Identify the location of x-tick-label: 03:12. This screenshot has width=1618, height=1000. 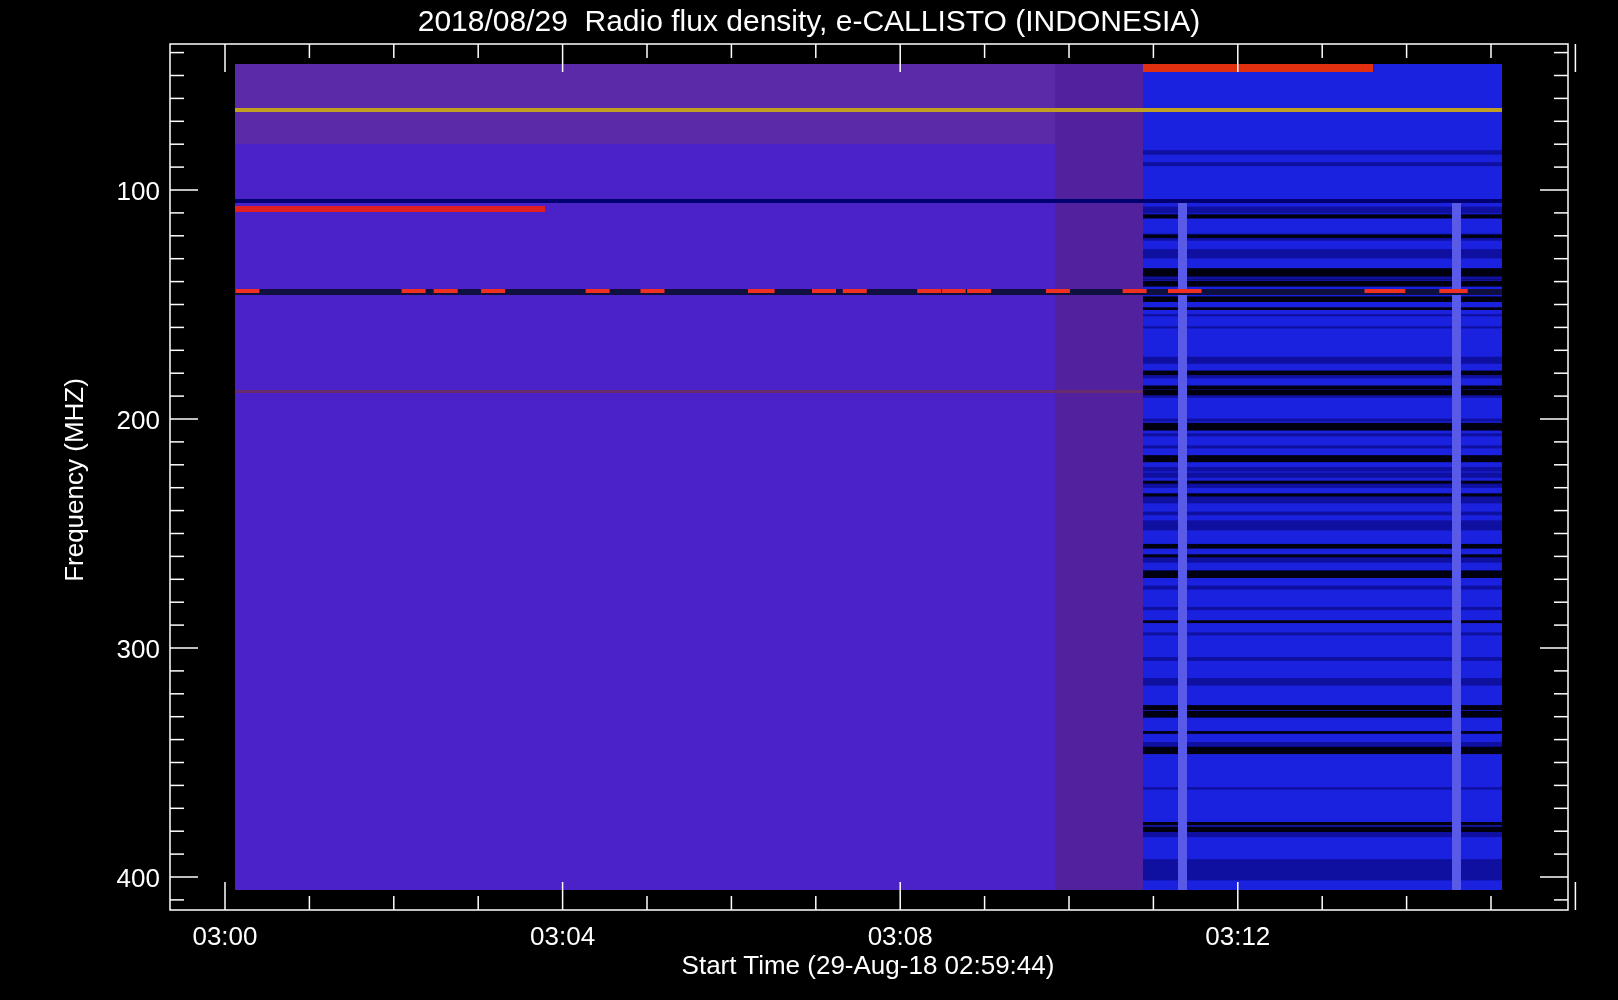
(1238, 936).